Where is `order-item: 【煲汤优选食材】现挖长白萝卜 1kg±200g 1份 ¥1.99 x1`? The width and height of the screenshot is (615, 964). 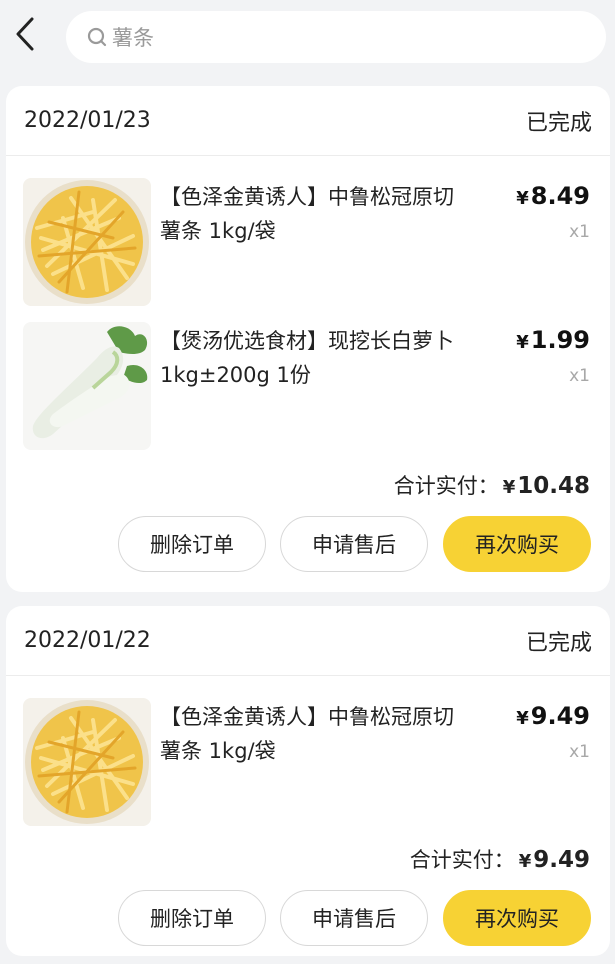 order-item: 【煲汤优选食材】现挖长白萝卜 1kg±200g 1份 ¥1.99 x1 is located at coordinates (308, 386).